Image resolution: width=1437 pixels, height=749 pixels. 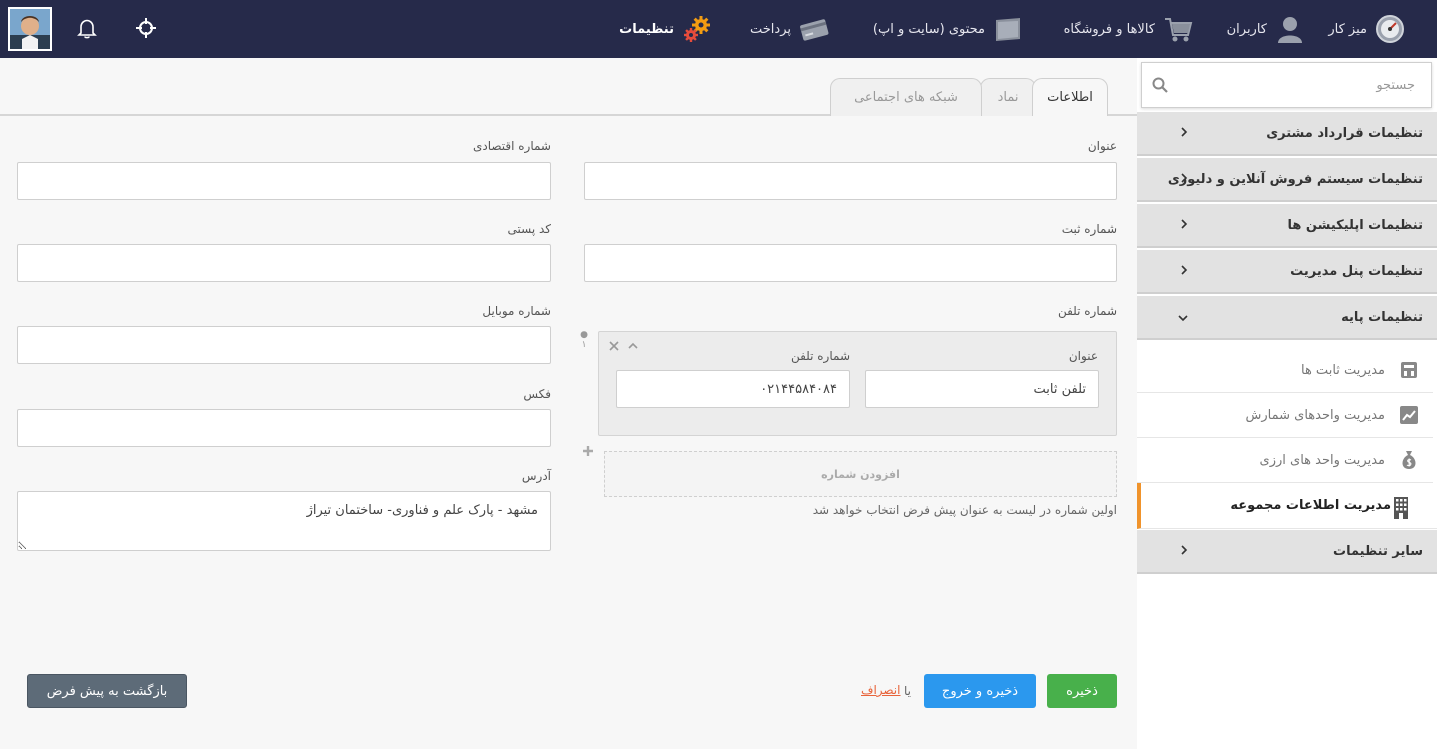 I want to click on nav-content: محتوی (سایت و اپ), so click(x=948, y=29).